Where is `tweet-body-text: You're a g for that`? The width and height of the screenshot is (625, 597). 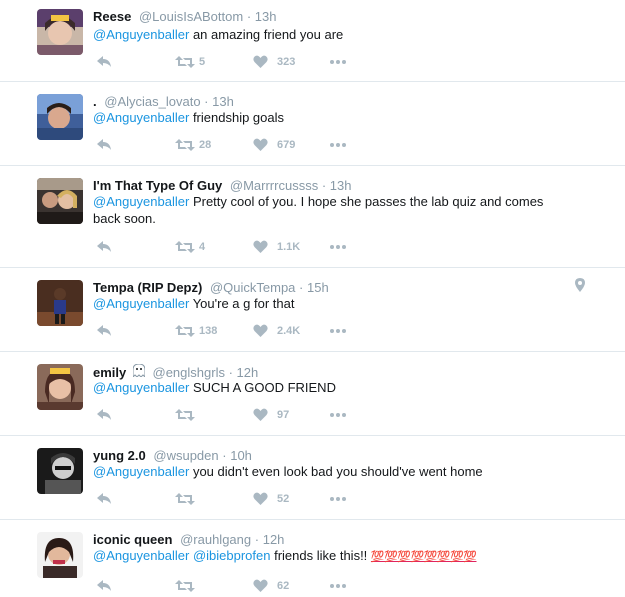
tweet-body-text: You're a g for that is located at coordinates (242, 303).